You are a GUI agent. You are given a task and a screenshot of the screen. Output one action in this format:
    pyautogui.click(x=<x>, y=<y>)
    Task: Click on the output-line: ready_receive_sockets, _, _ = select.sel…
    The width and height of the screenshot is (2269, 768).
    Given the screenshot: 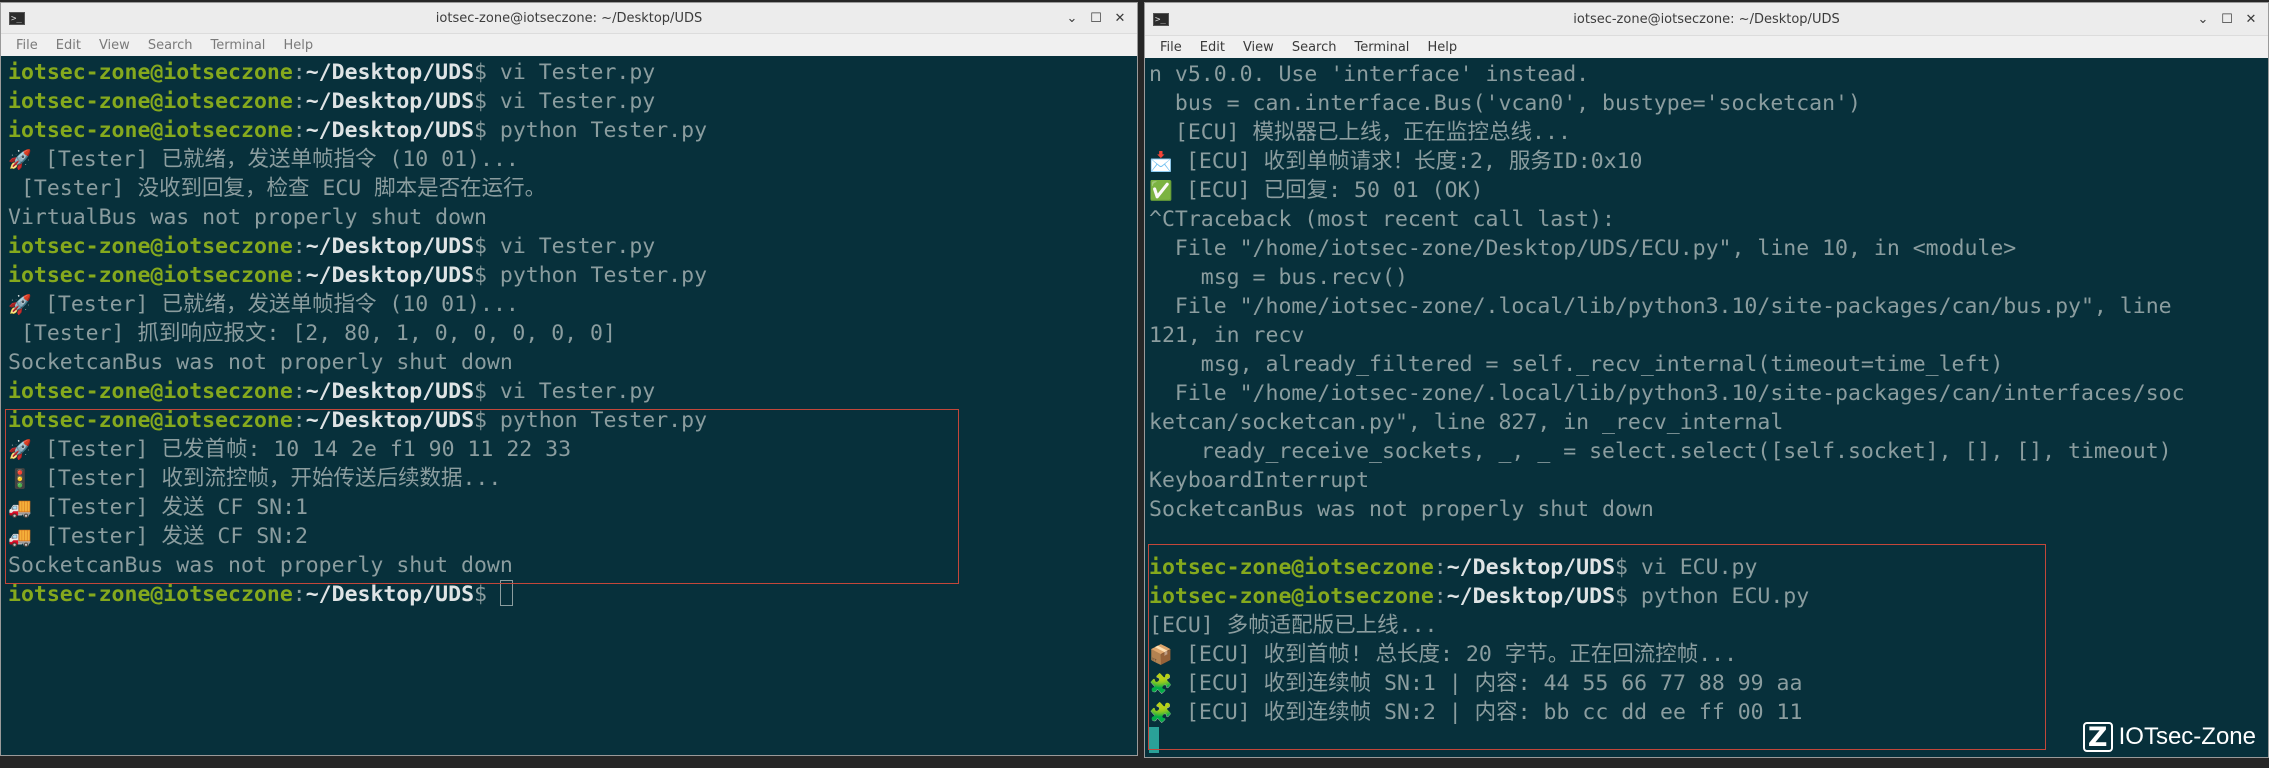 What is the action you would take?
    pyautogui.click(x=1708, y=451)
    